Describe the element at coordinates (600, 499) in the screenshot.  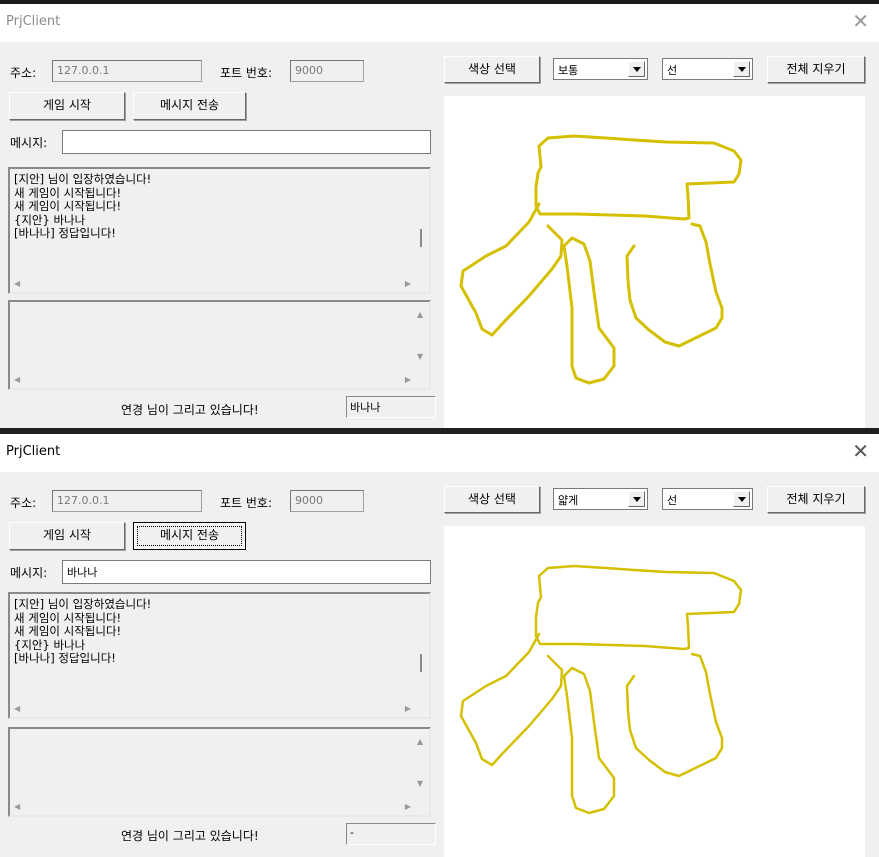
I see `thickness-select: 얇게` at that location.